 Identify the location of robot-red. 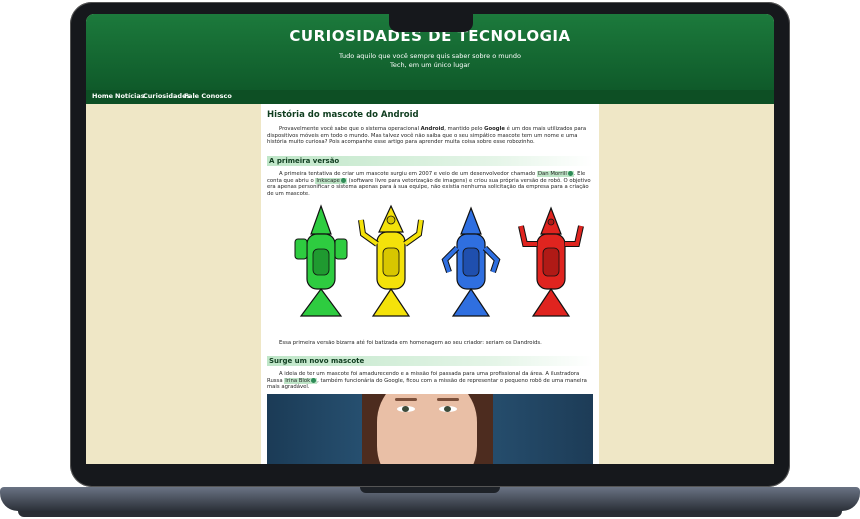
(551, 261).